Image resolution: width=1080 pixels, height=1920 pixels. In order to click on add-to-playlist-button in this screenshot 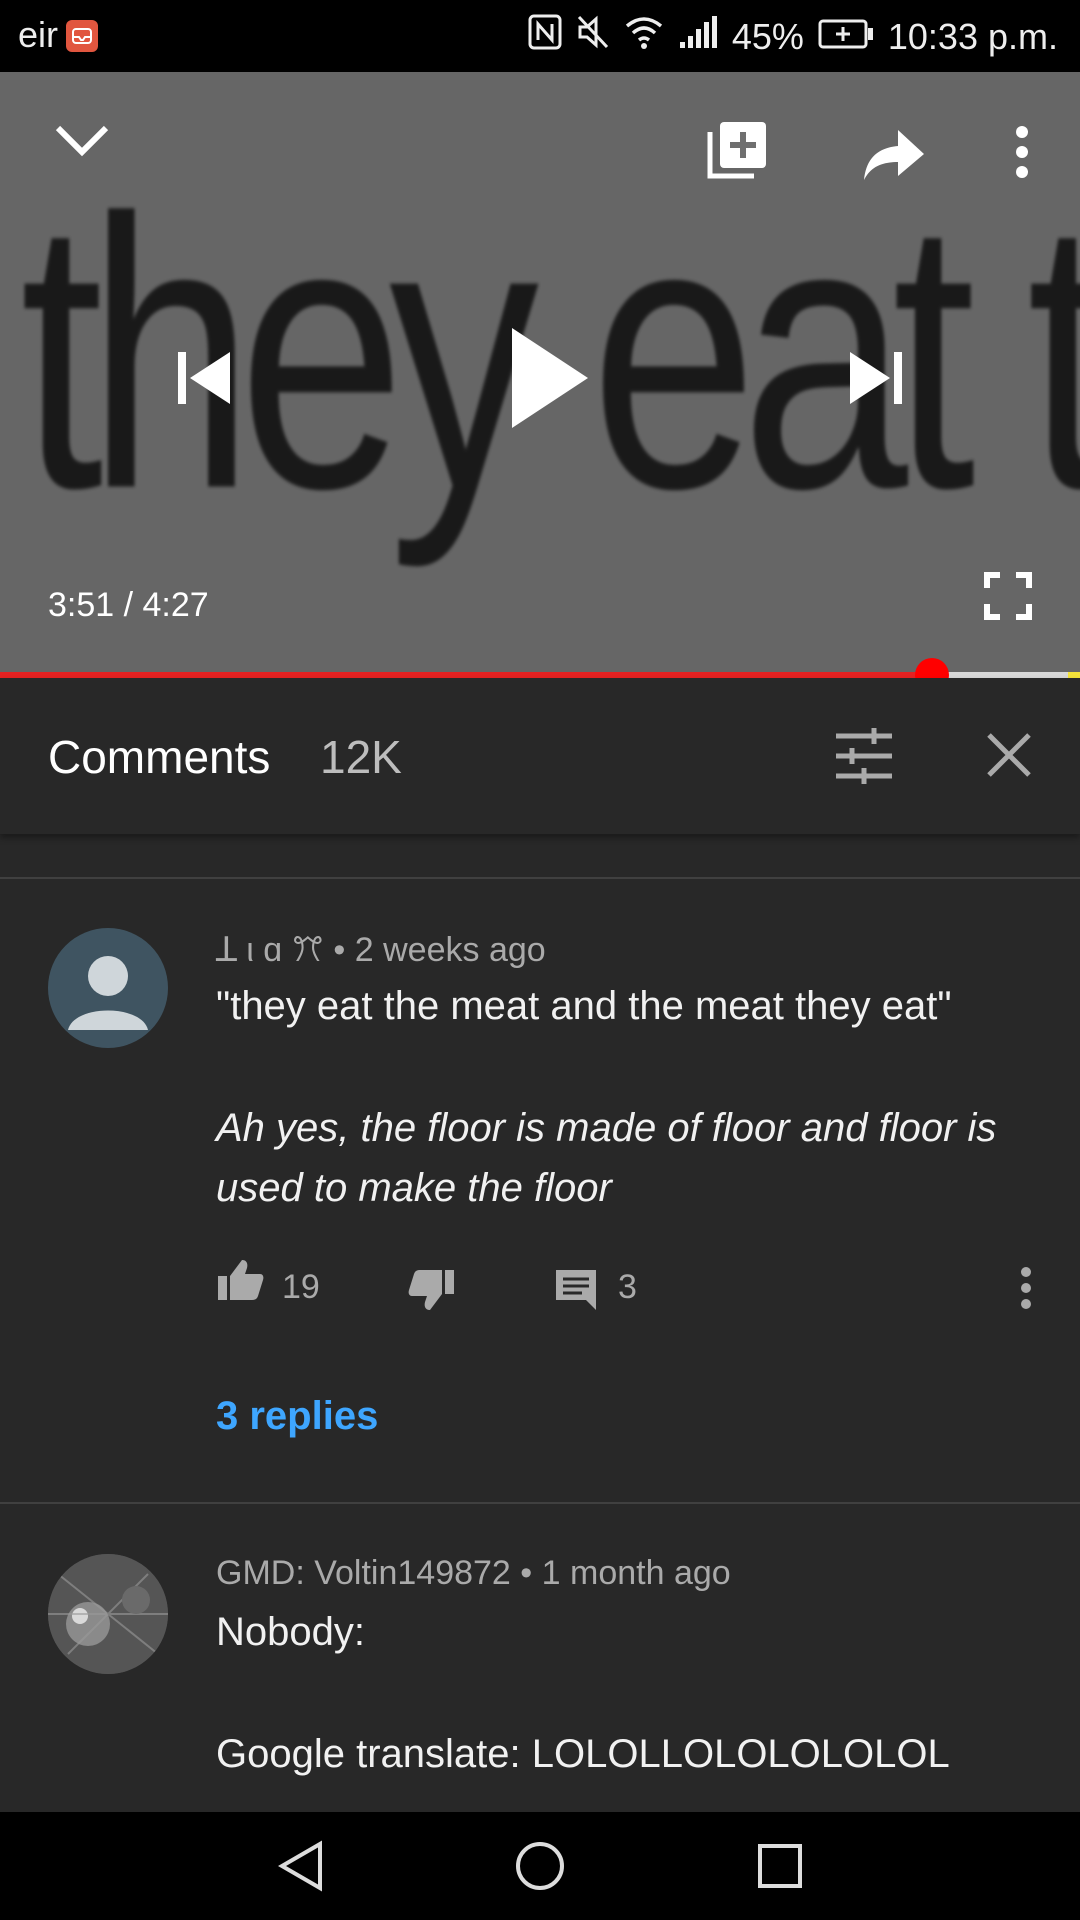, I will do `click(738, 152)`.